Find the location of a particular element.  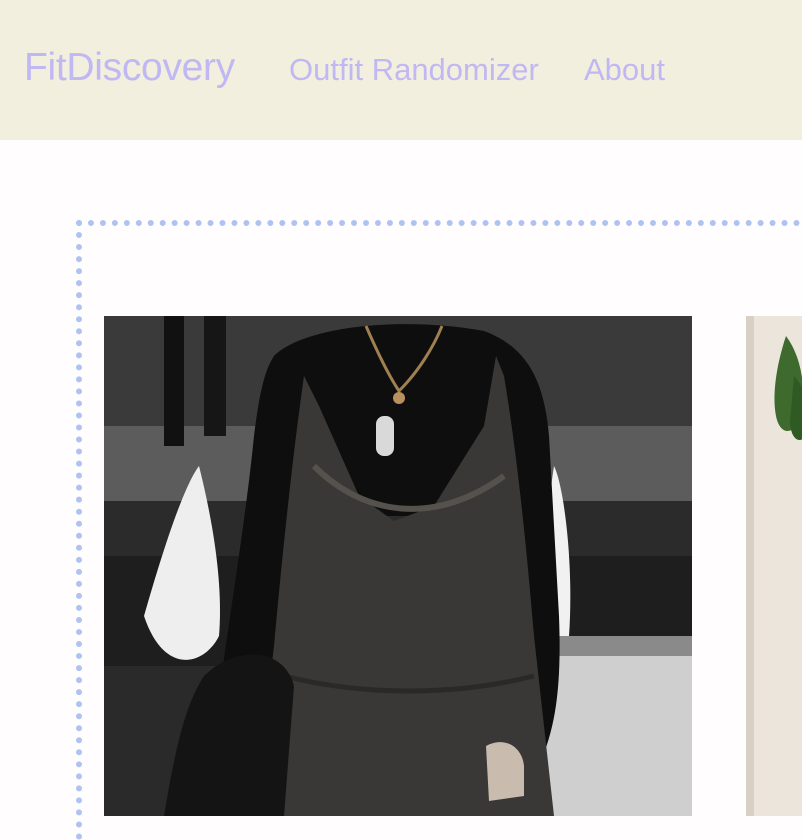

nav-link-about: About is located at coordinates (624, 70).